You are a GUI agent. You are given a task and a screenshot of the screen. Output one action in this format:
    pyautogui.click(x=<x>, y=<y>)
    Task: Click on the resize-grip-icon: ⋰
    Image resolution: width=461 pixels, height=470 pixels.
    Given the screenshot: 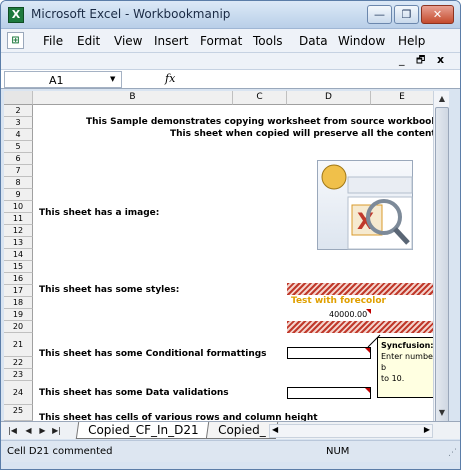 What is the action you would take?
    pyautogui.click(x=452, y=453)
    